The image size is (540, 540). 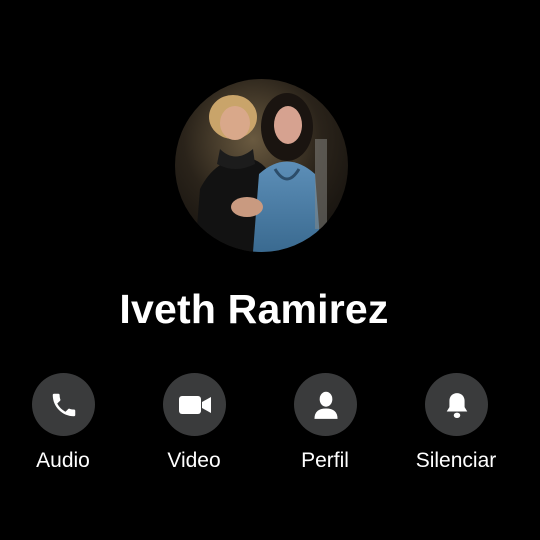 I want to click on profile-label: Perfil, so click(x=325, y=460).